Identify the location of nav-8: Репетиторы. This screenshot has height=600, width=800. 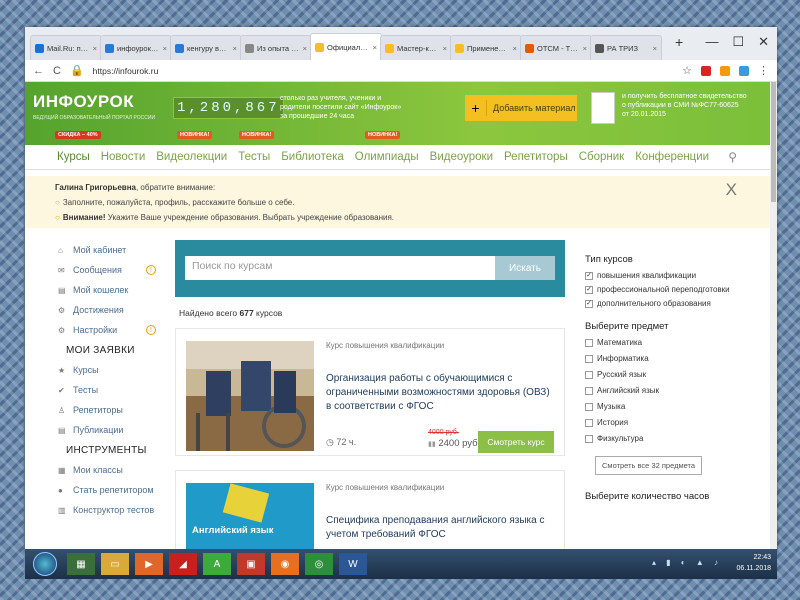
(536, 157).